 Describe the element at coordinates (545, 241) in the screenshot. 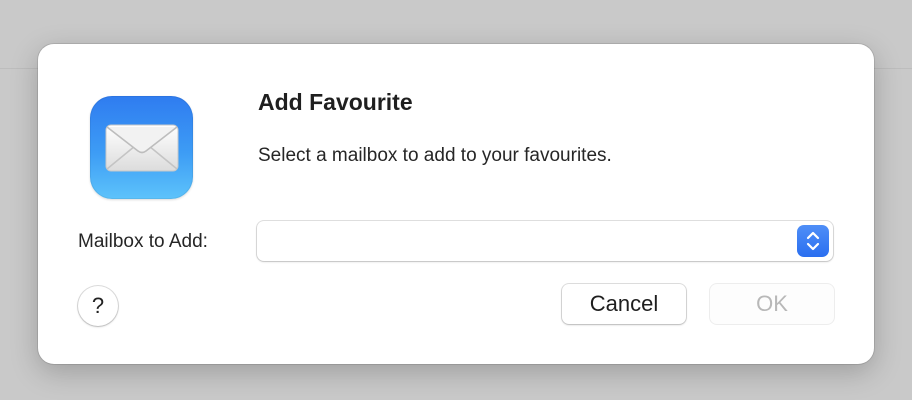

I see `mailbox-popup-button` at that location.